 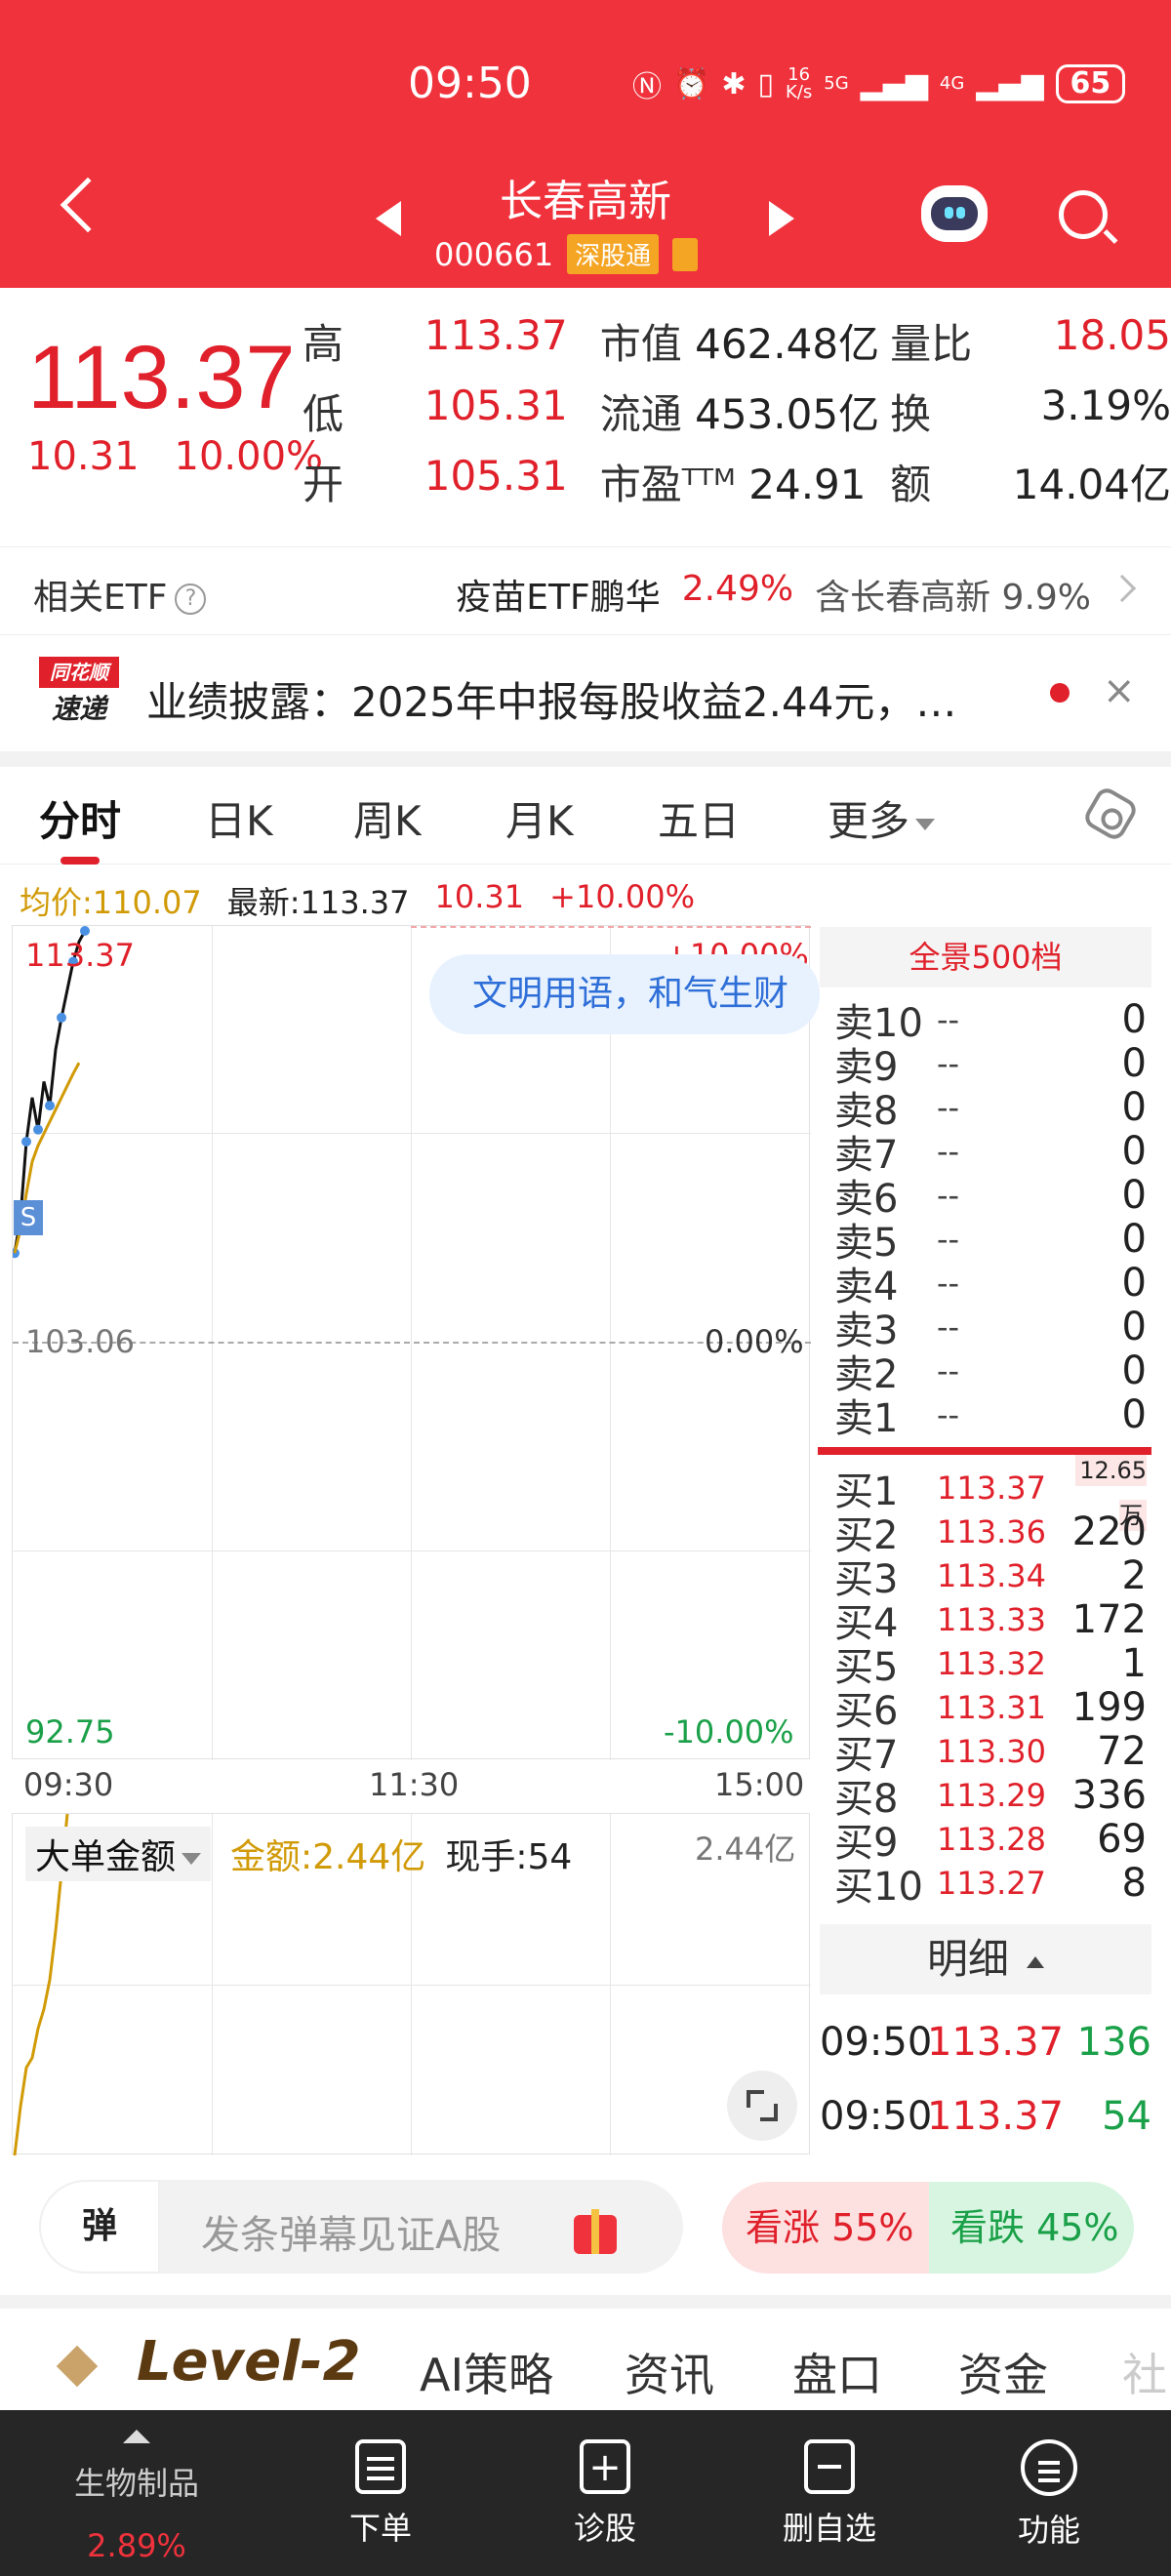 I want to click on signal-4g: 4G, so click(x=952, y=83).